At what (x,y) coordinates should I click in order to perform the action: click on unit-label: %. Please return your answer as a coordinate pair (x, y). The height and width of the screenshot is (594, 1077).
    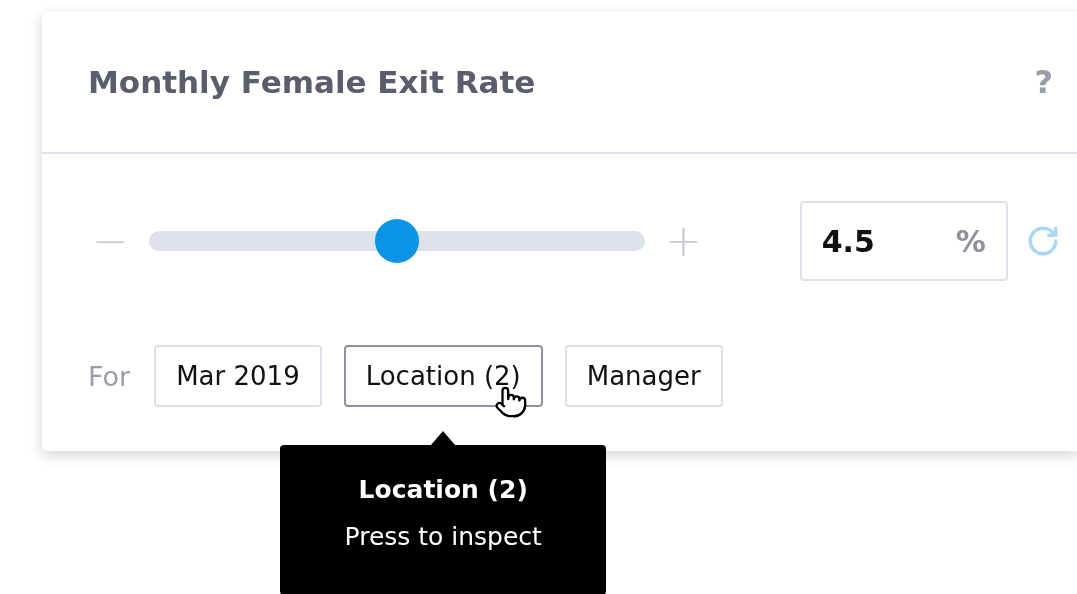
    Looking at the image, I should click on (970, 241).